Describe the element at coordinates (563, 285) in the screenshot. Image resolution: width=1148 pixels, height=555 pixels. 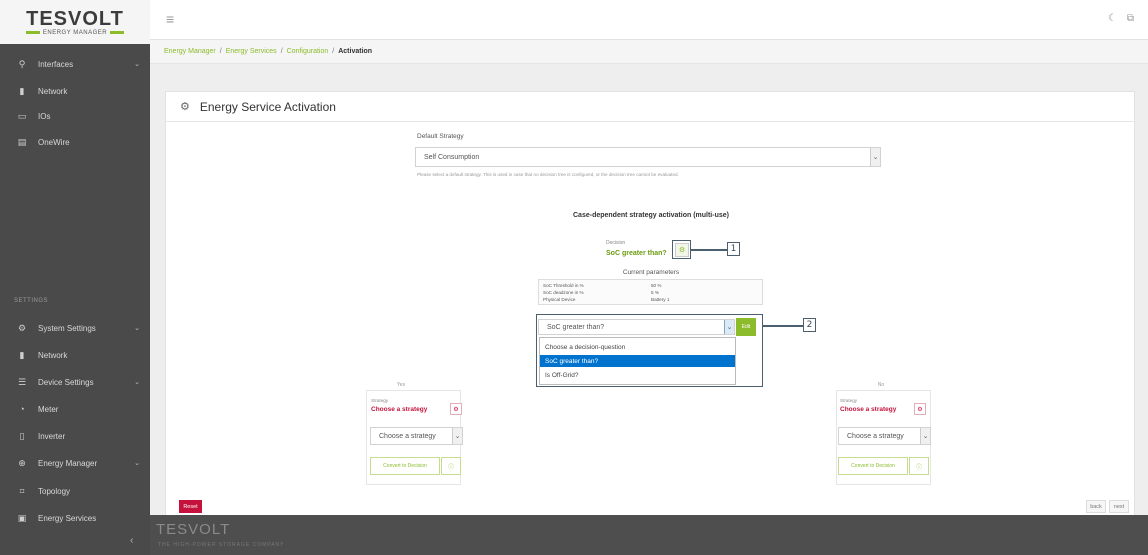
I see `param-key: SoC Threshold in %` at that location.